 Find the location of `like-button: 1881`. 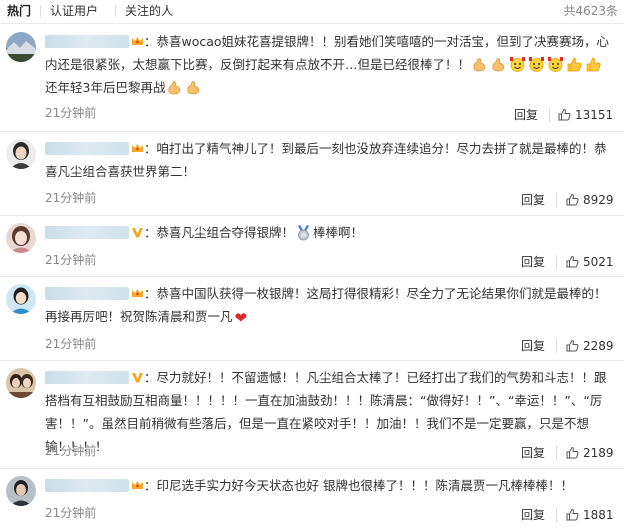

like-button: 1881 is located at coordinates (590, 515).